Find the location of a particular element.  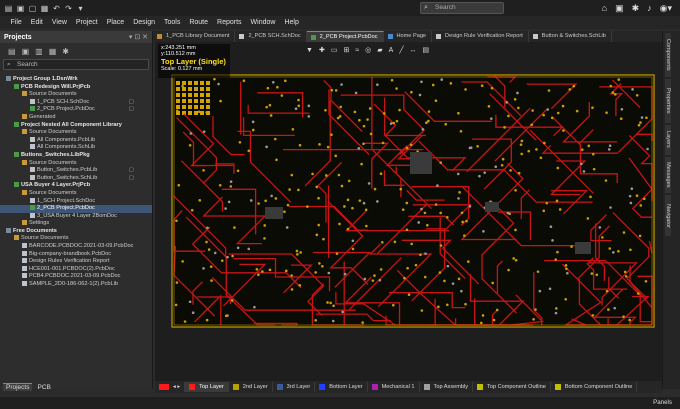

menu-view: View is located at coordinates (59, 22).